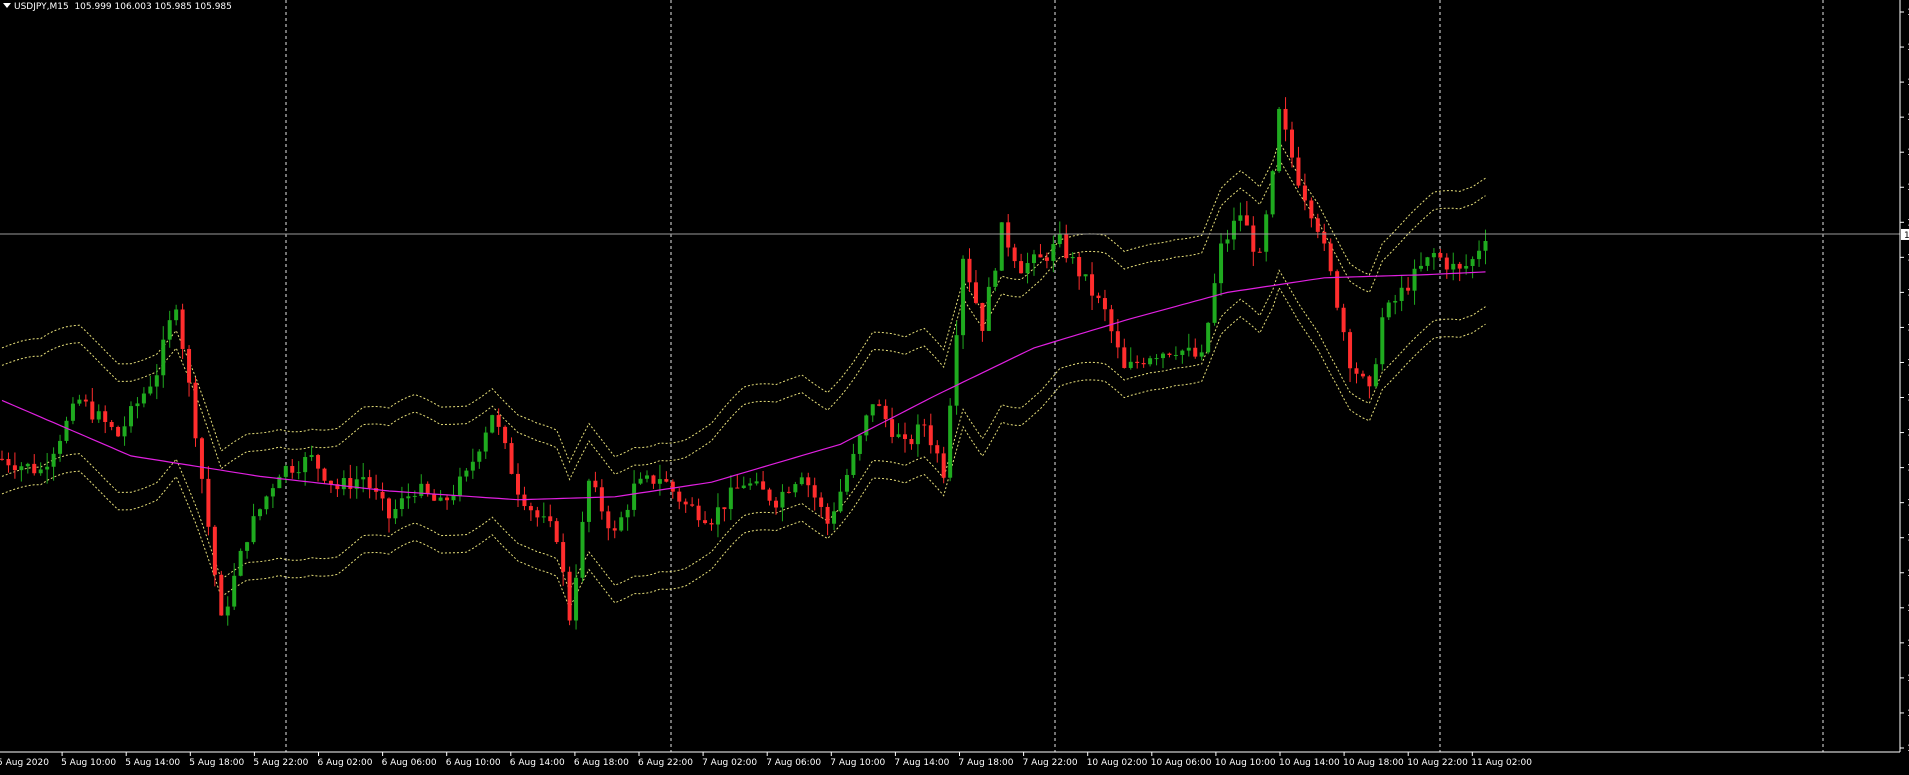  What do you see at coordinates (1309, 763) in the screenshot?
I see `x-tick-label: 10 Aug 14:00` at bounding box center [1309, 763].